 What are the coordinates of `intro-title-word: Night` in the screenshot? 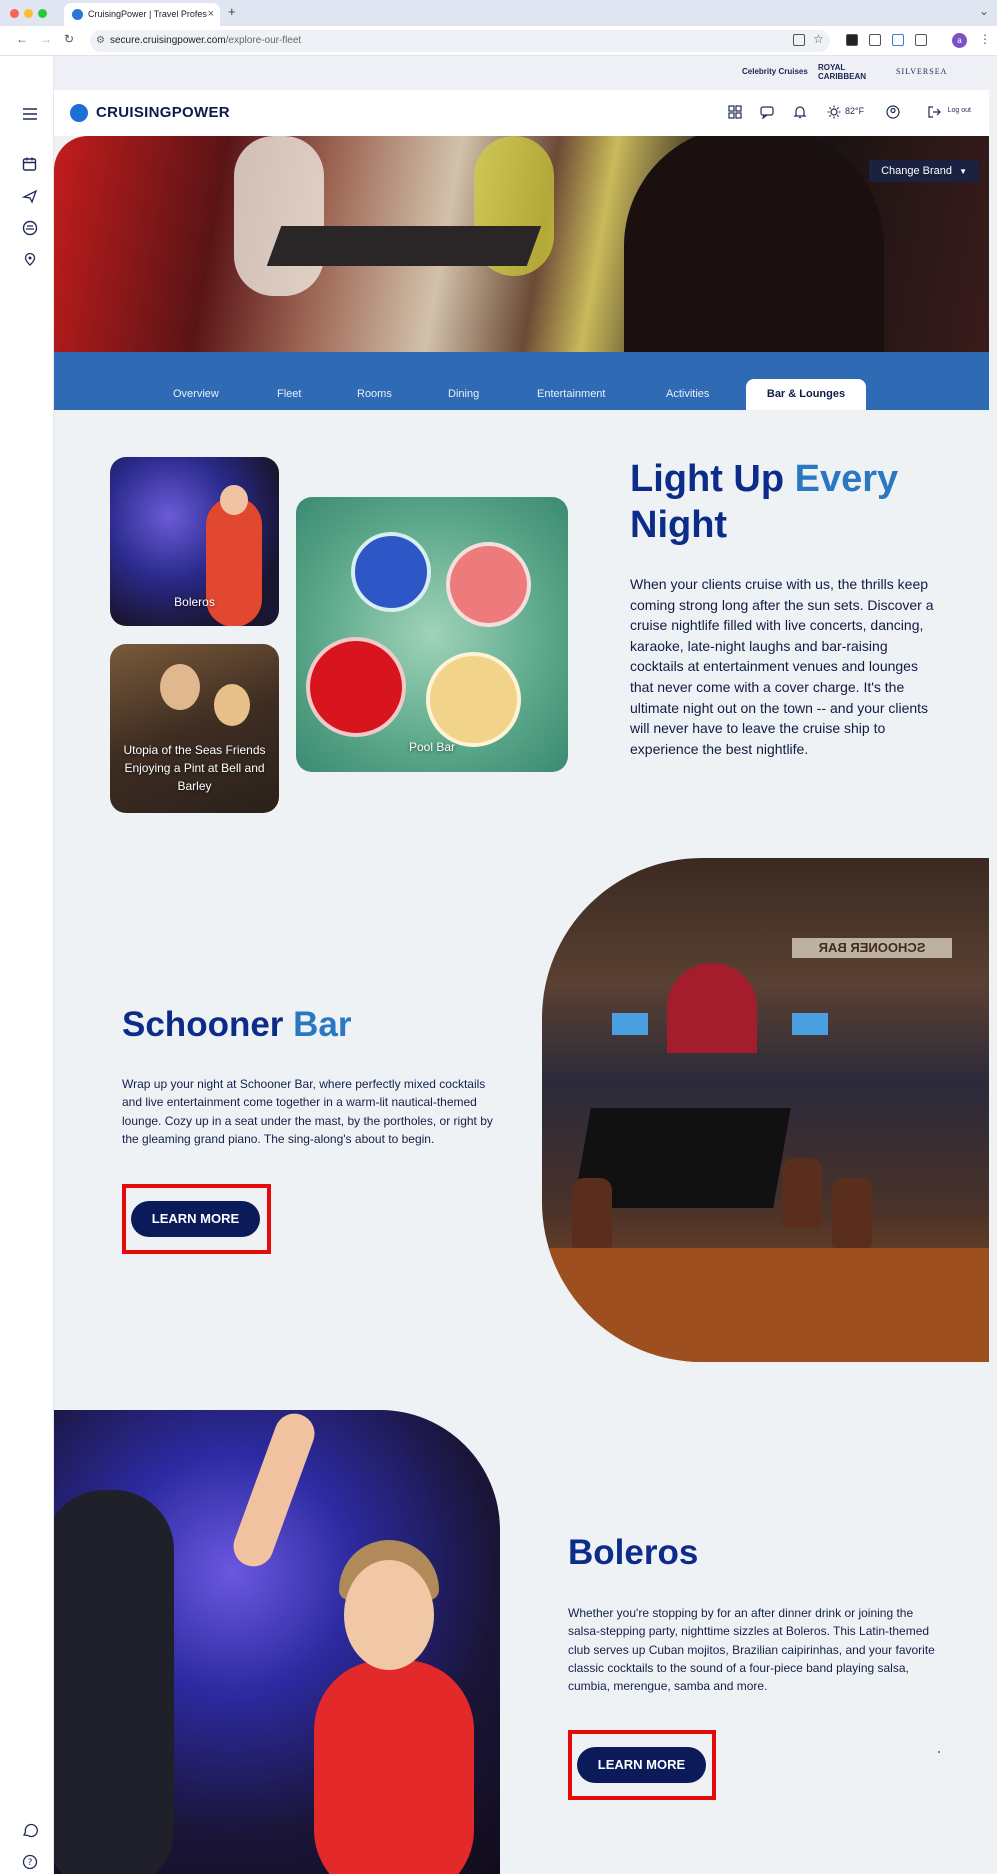 It's located at (679, 525).